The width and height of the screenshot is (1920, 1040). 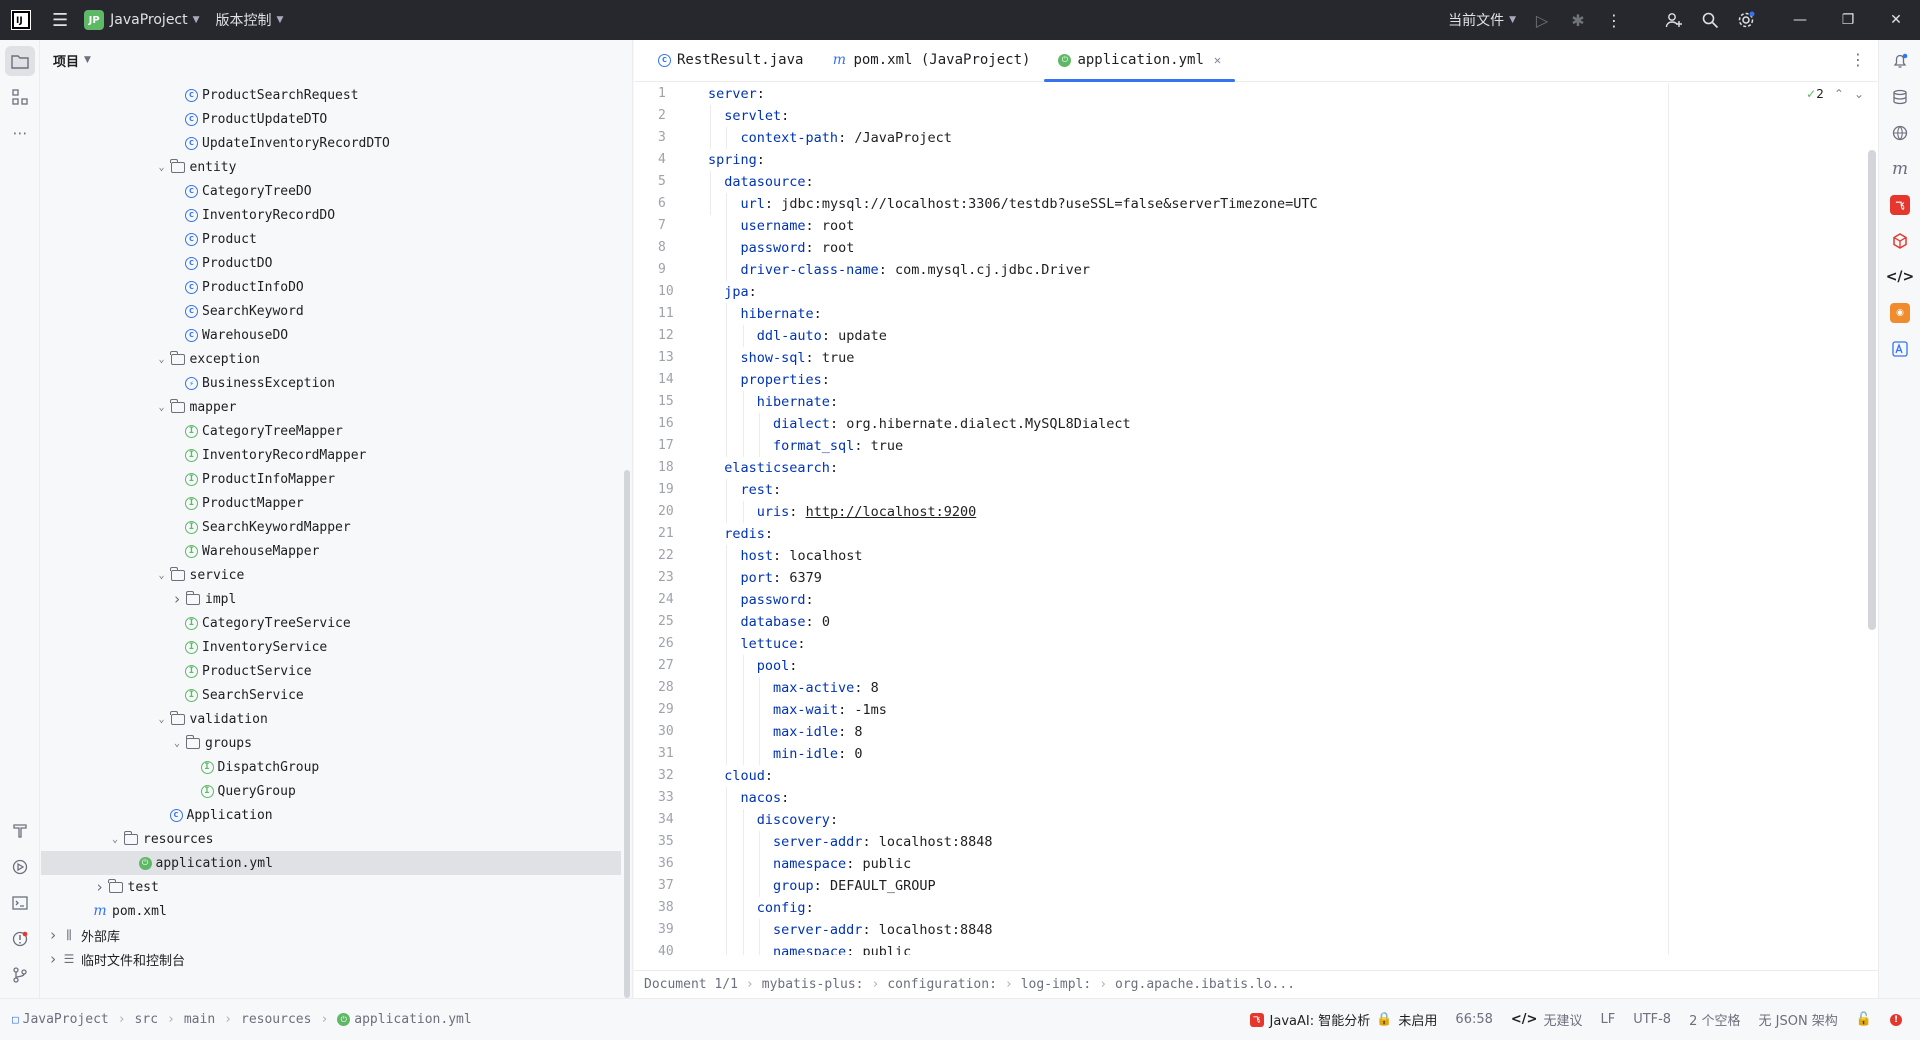 What do you see at coordinates (412, 1019) in the screenshot?
I see `status-path-item: application.yml` at bounding box center [412, 1019].